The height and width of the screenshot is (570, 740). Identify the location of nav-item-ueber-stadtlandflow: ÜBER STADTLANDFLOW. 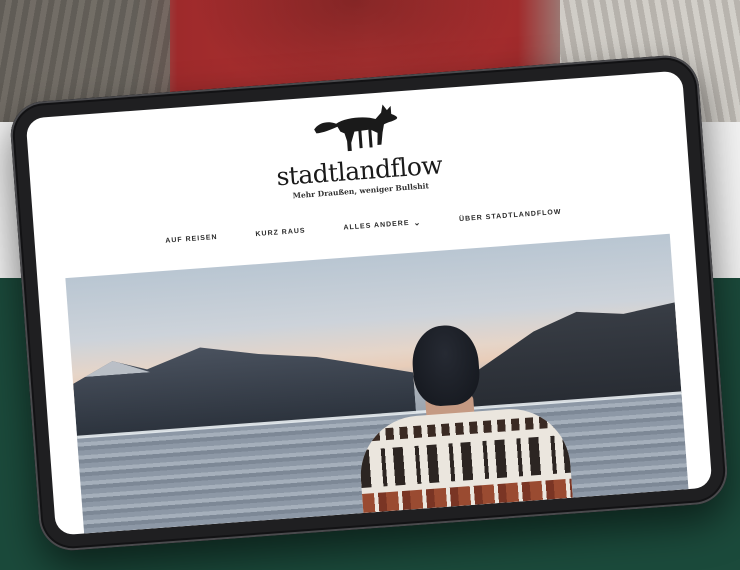
(510, 216).